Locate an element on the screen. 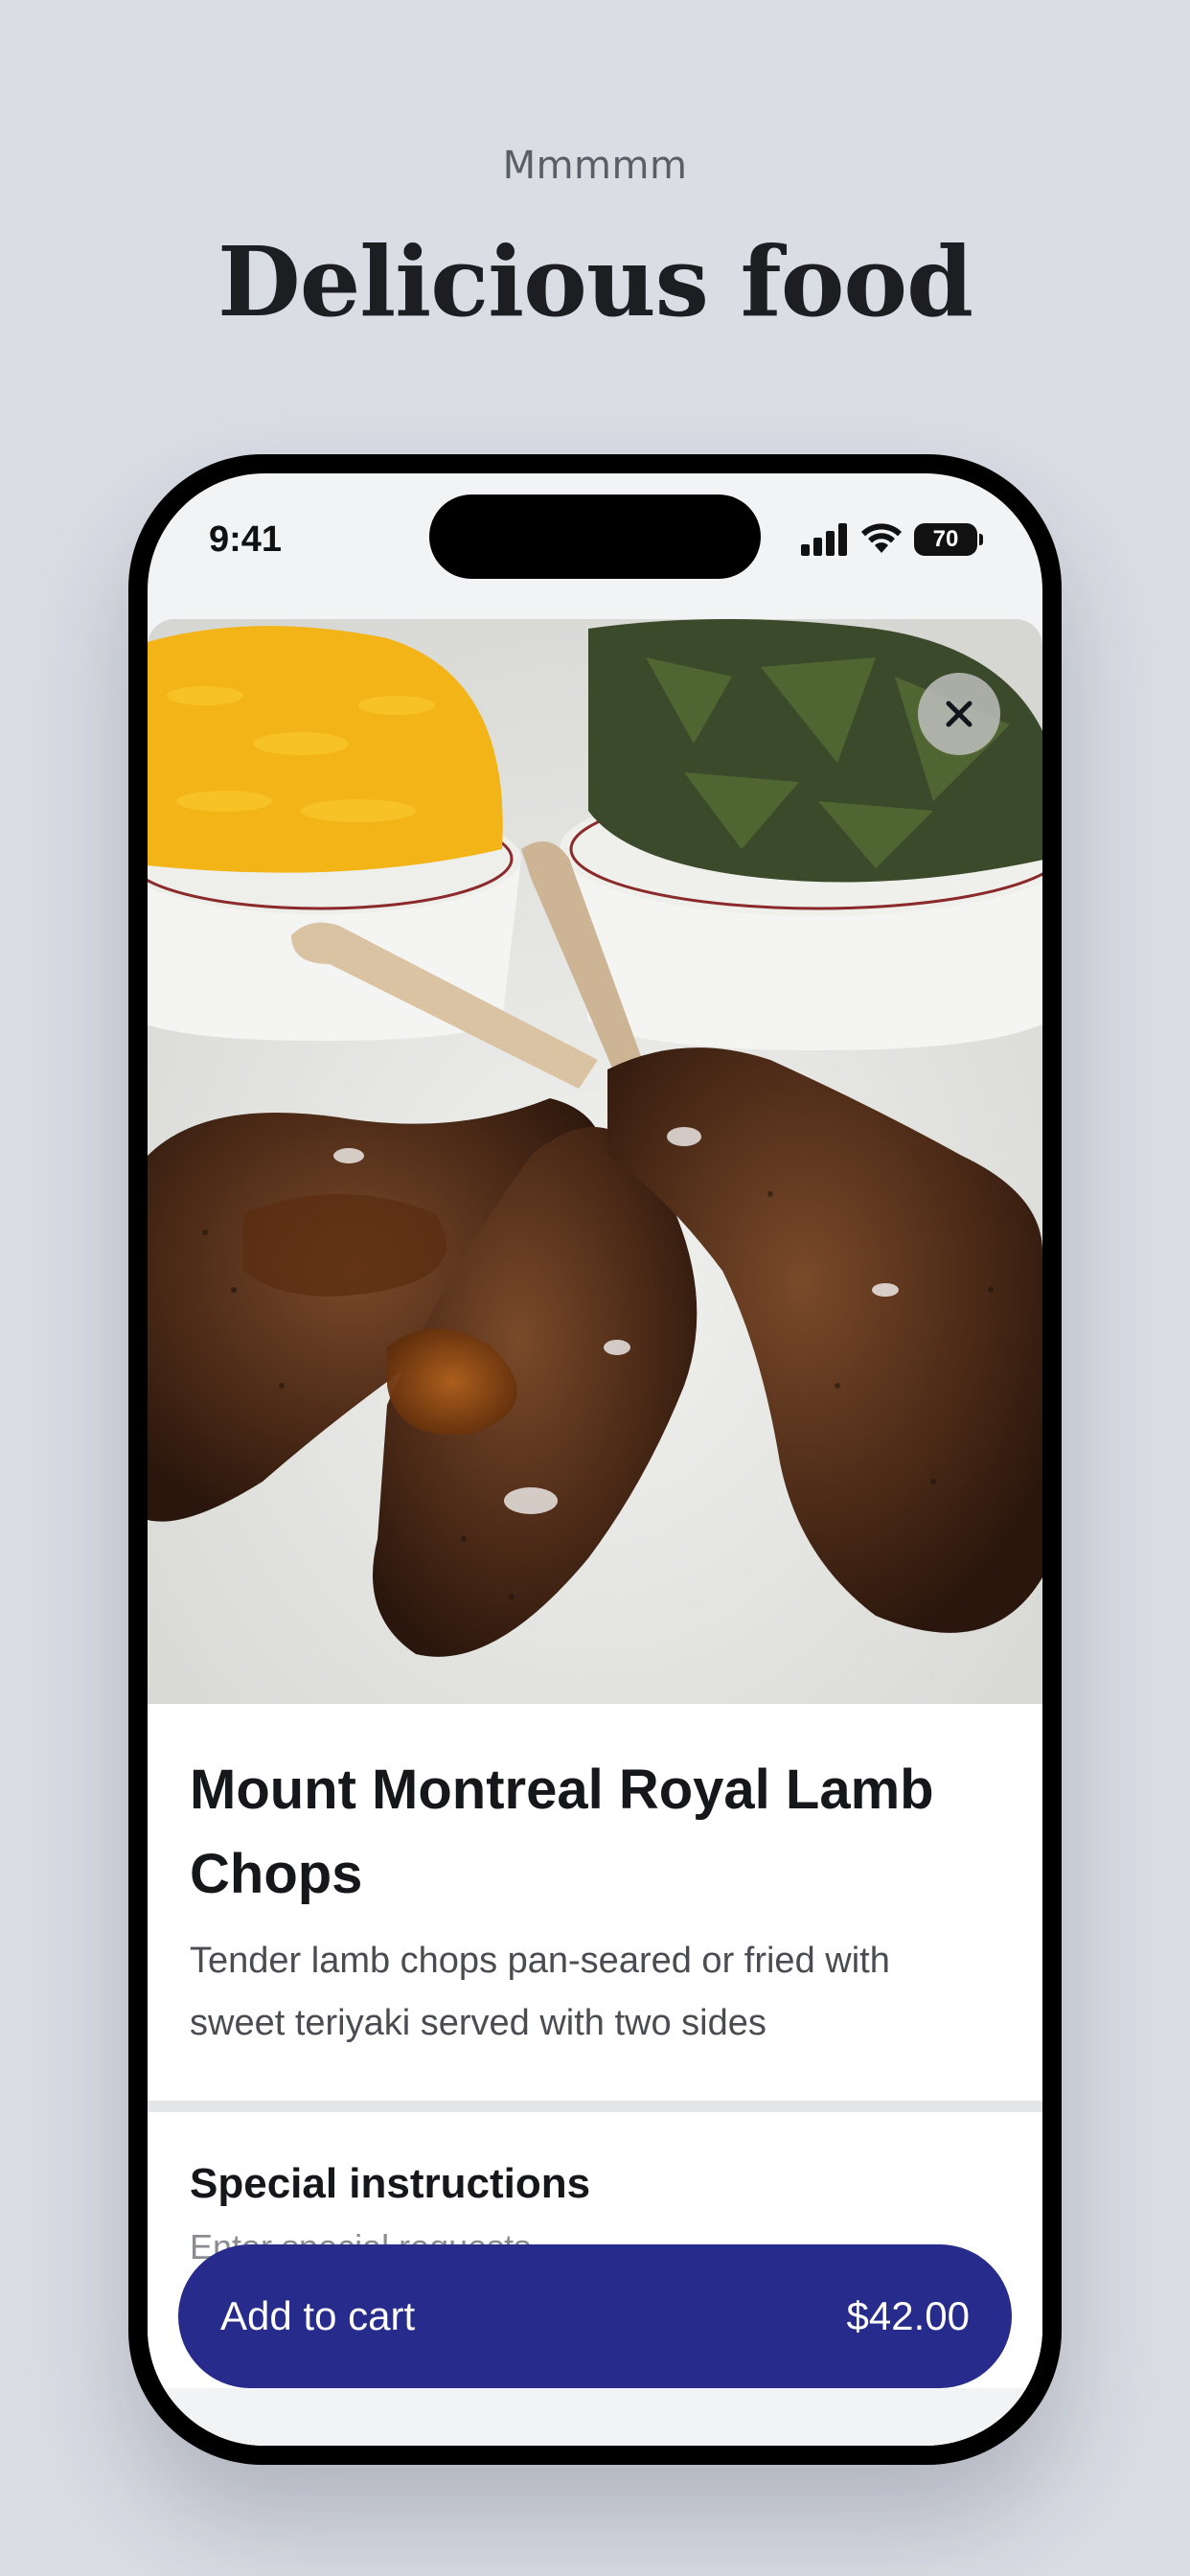 The width and height of the screenshot is (1190, 2576). status-time: 9:41 is located at coordinates (246, 539).